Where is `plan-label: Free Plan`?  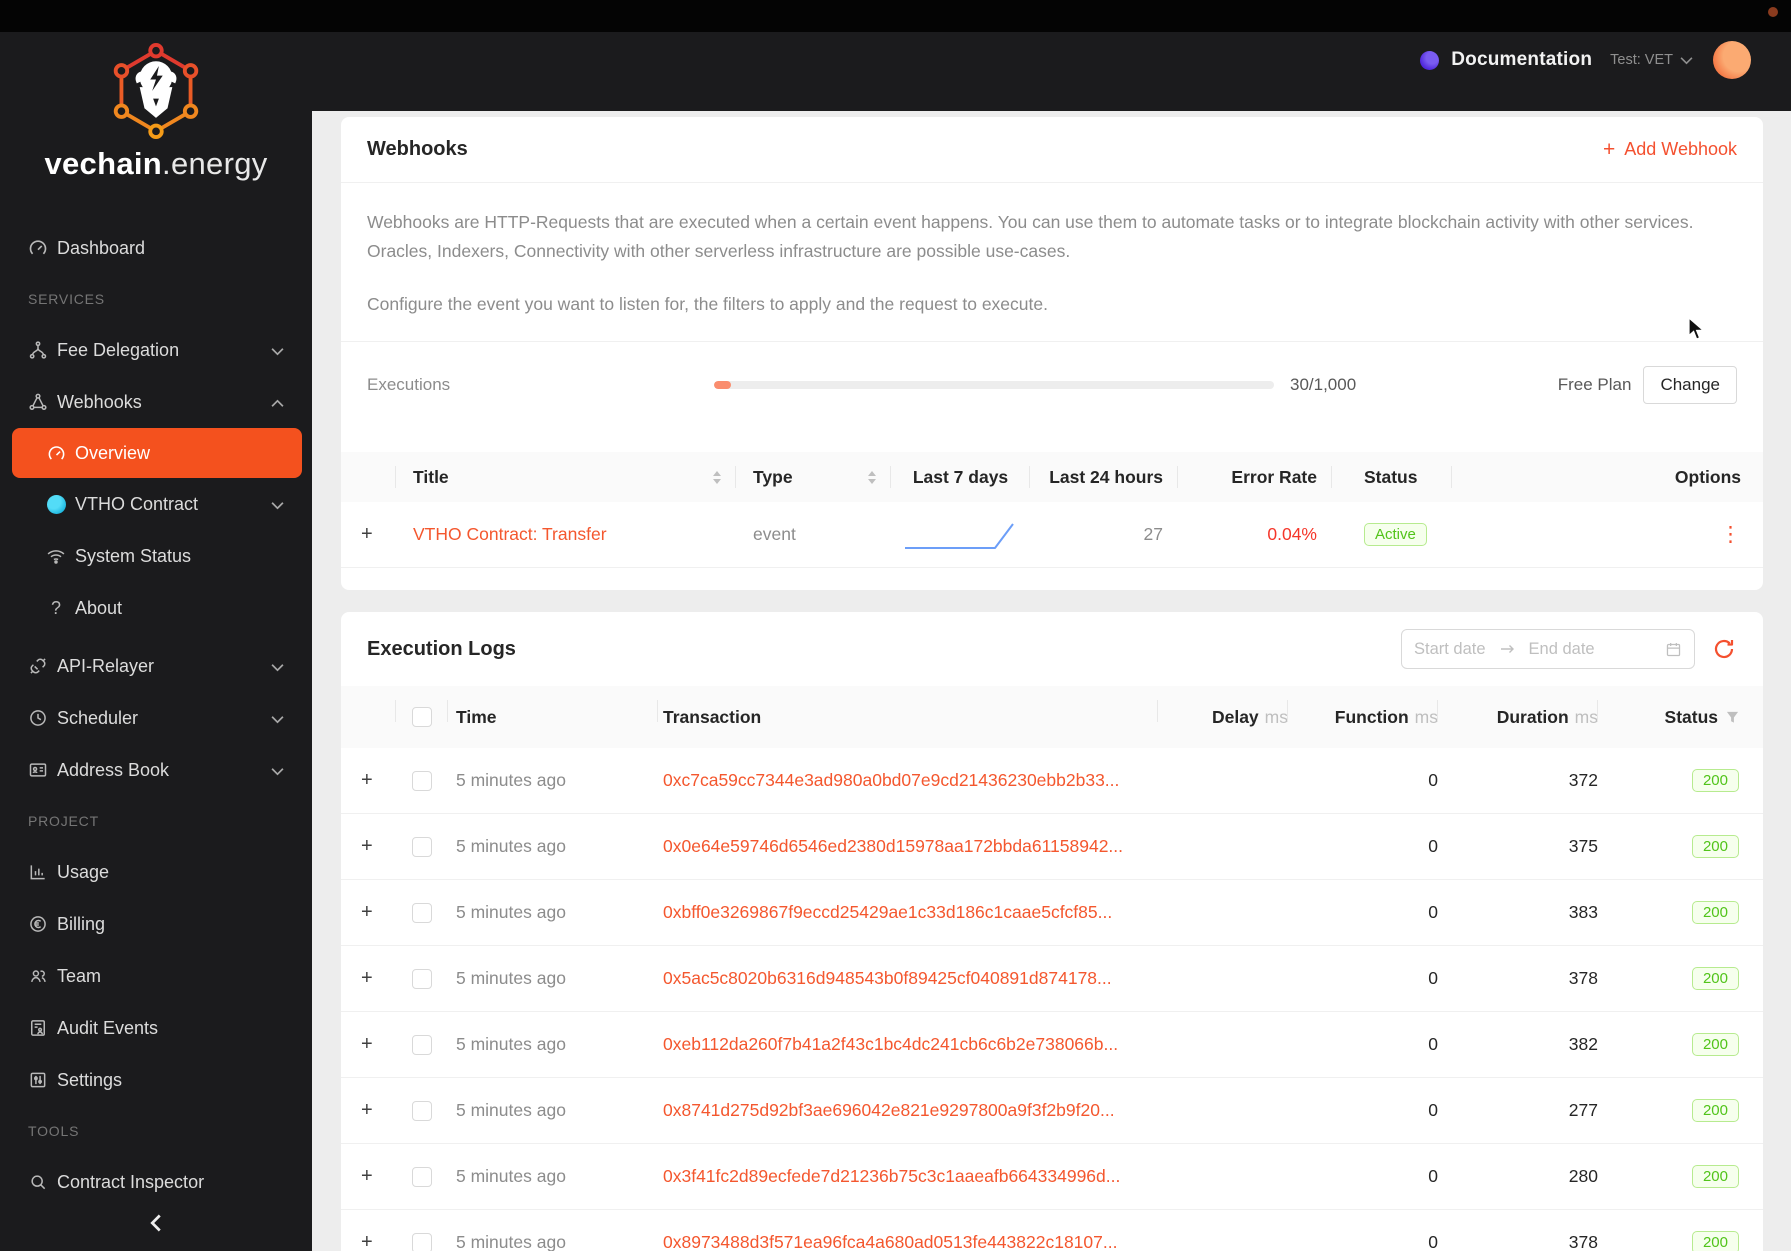 plan-label: Free Plan is located at coordinates (1594, 384).